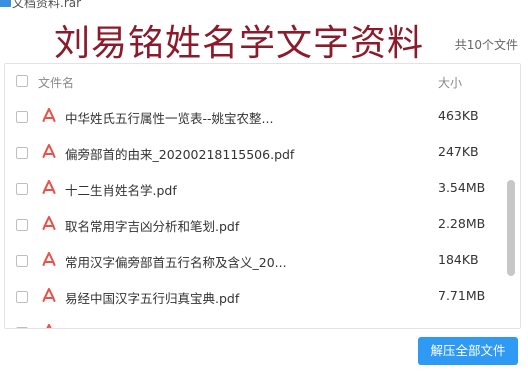 Image resolution: width=528 pixels, height=379 pixels. Describe the element at coordinates (255, 190) in the screenshot. I see `table-row: 十二生肖姓名学.pdf 3.54MB` at that location.